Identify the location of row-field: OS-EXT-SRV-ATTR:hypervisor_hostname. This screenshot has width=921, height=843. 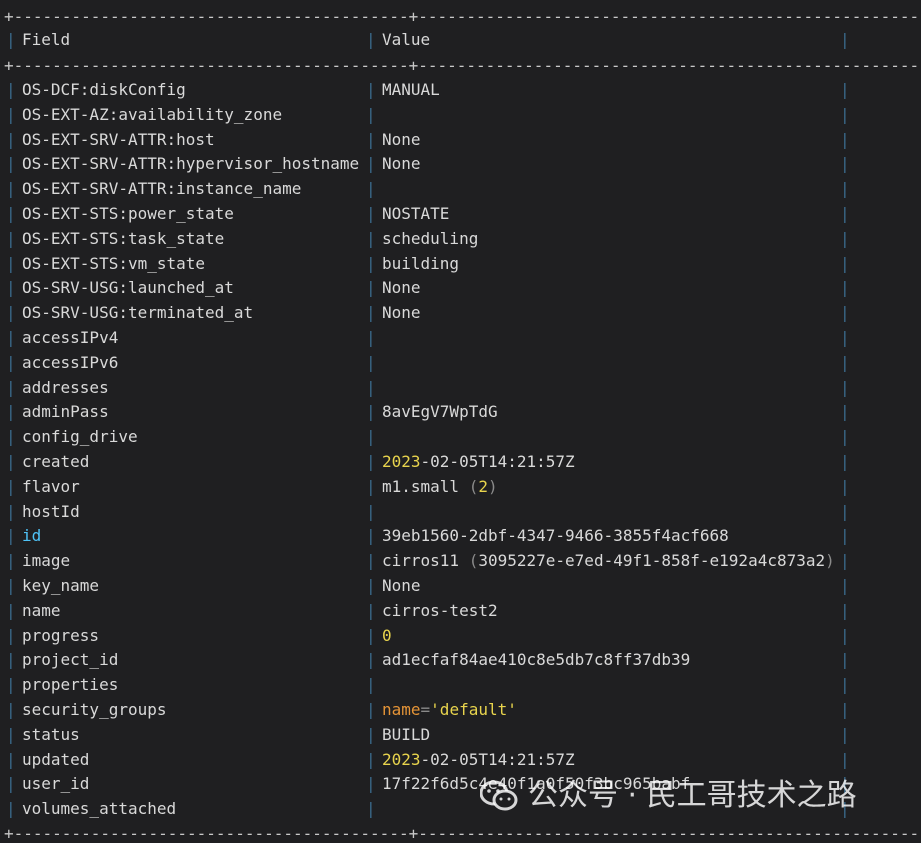
(191, 164).